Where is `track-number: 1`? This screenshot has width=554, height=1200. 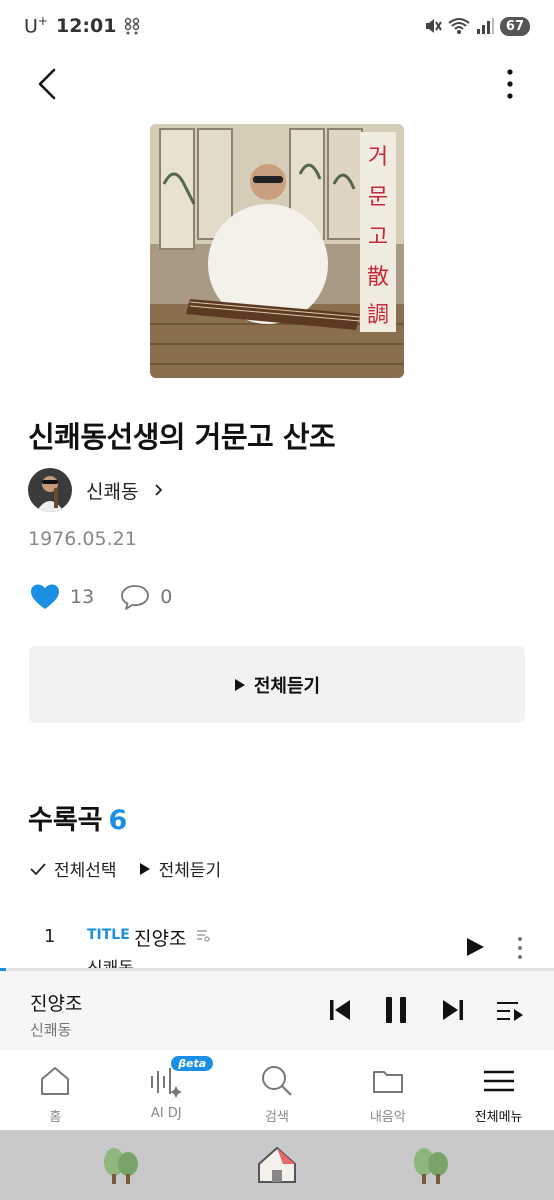 track-number: 1 is located at coordinates (50, 936).